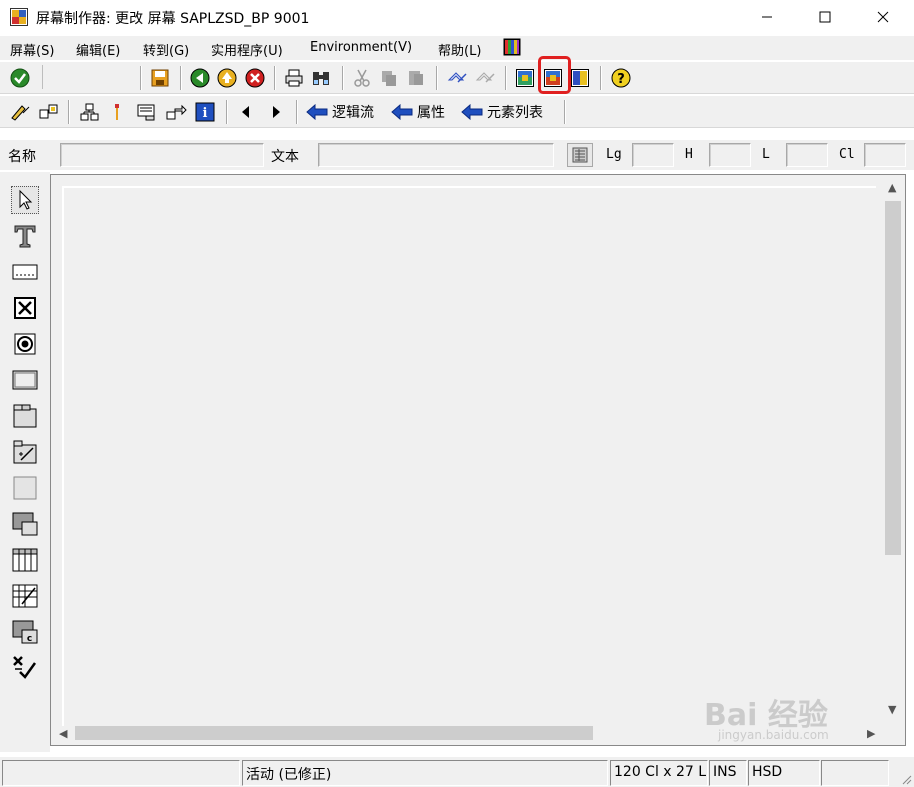 The width and height of the screenshot is (914, 787). I want to click on table-wizard-icon, so click(25, 596).